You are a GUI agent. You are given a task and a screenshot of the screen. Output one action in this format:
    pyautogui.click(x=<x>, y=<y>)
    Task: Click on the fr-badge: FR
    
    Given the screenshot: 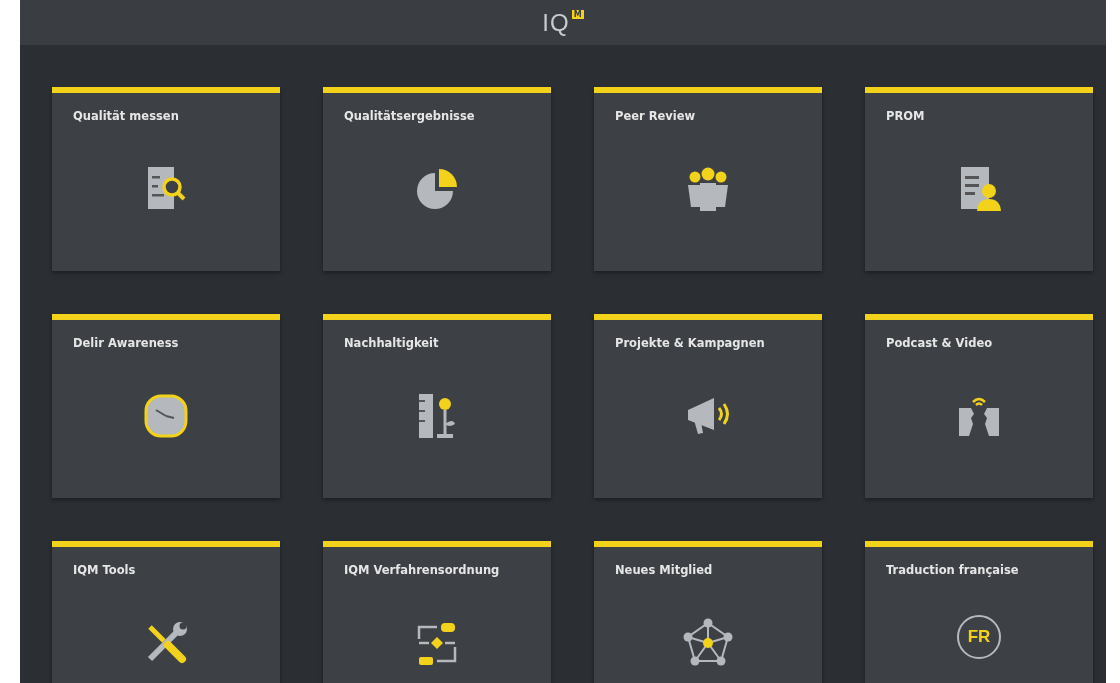 What is the action you would take?
    pyautogui.click(x=979, y=637)
    